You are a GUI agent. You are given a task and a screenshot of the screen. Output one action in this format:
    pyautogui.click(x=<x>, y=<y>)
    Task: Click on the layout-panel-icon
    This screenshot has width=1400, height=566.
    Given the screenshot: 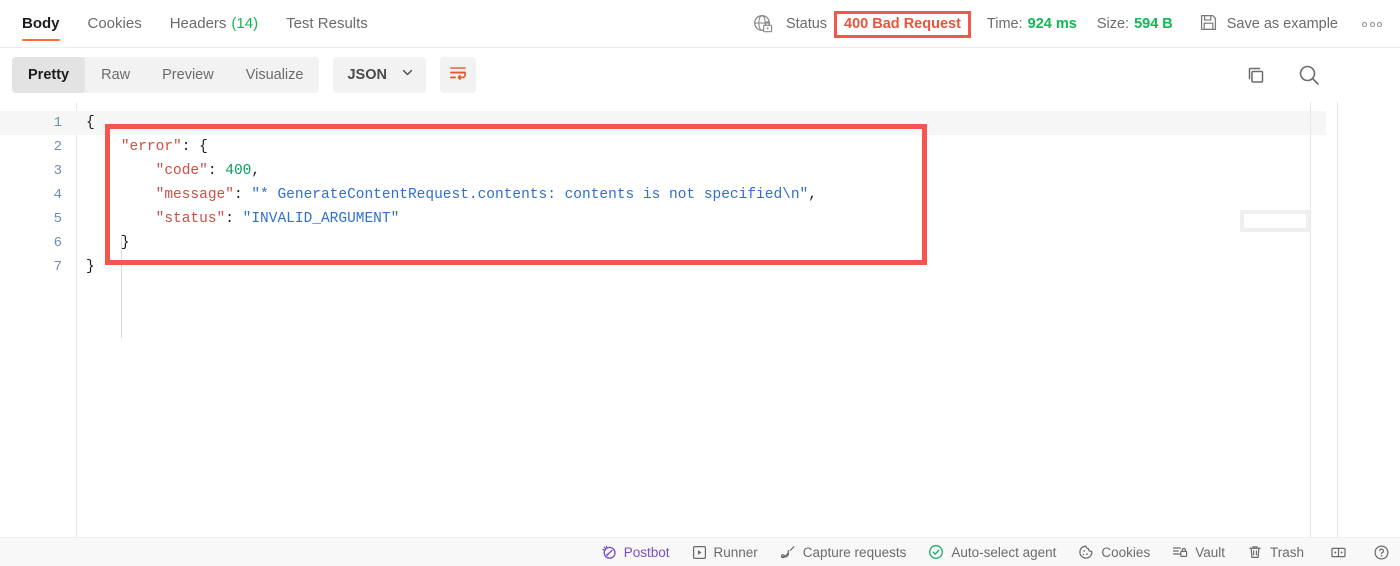 What is the action you would take?
    pyautogui.click(x=1338, y=552)
    